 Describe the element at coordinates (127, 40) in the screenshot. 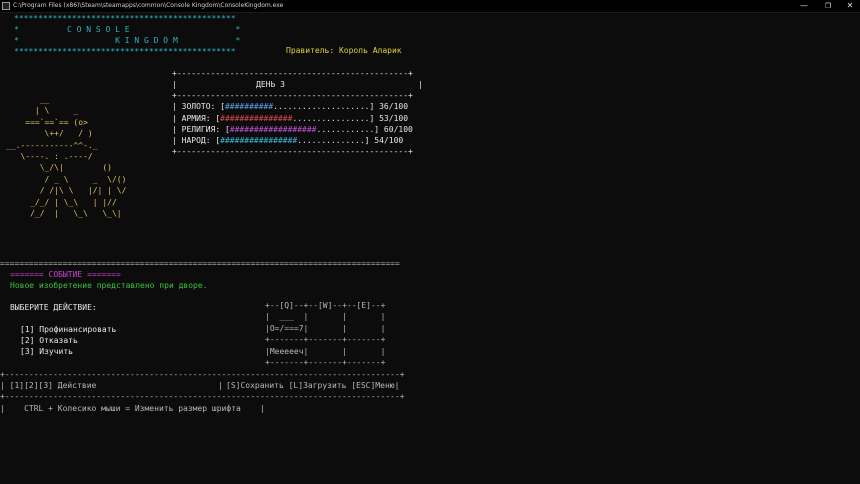

I see `banner-title-line2: * K I N G D O M *` at that location.